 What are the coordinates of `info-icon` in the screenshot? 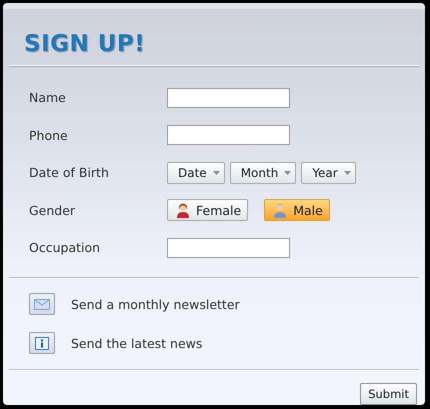 It's located at (42, 343).